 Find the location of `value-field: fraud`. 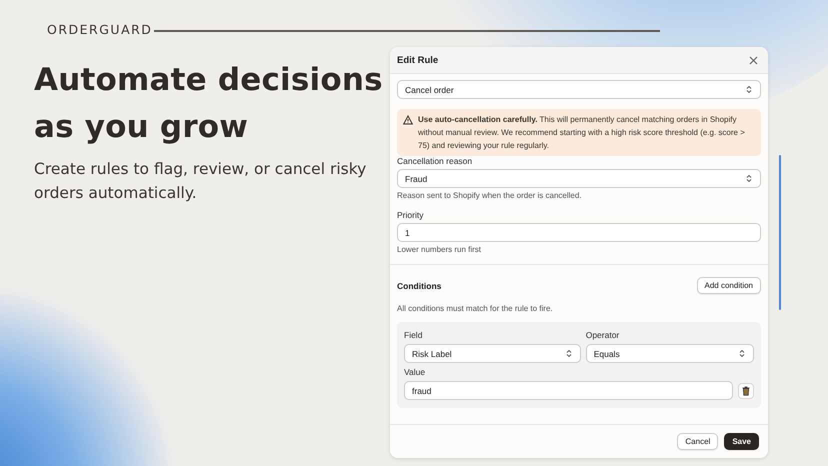

value-field: fraud is located at coordinates (568, 390).